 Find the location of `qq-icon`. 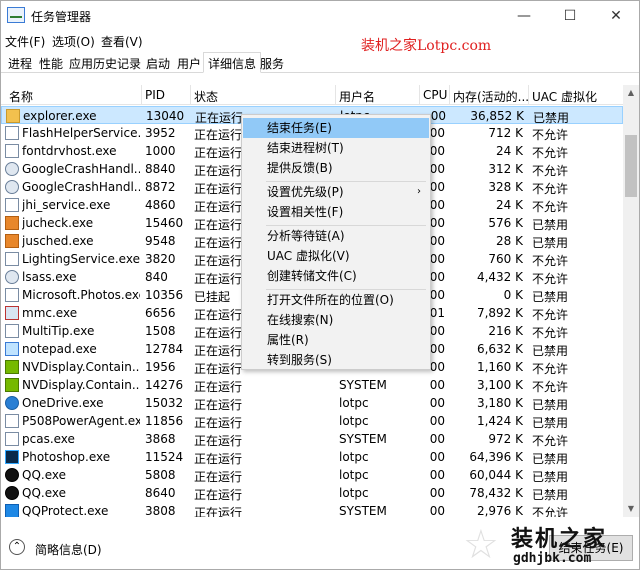

qq-icon is located at coordinates (12, 475).